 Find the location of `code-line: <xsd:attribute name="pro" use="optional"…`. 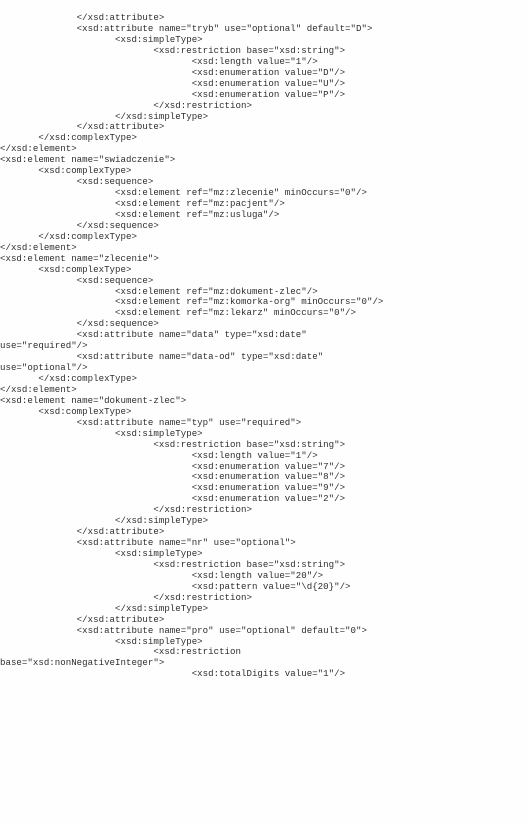

code-line: <xsd:attribute name="pro" use="optional"… is located at coordinates (183, 630).